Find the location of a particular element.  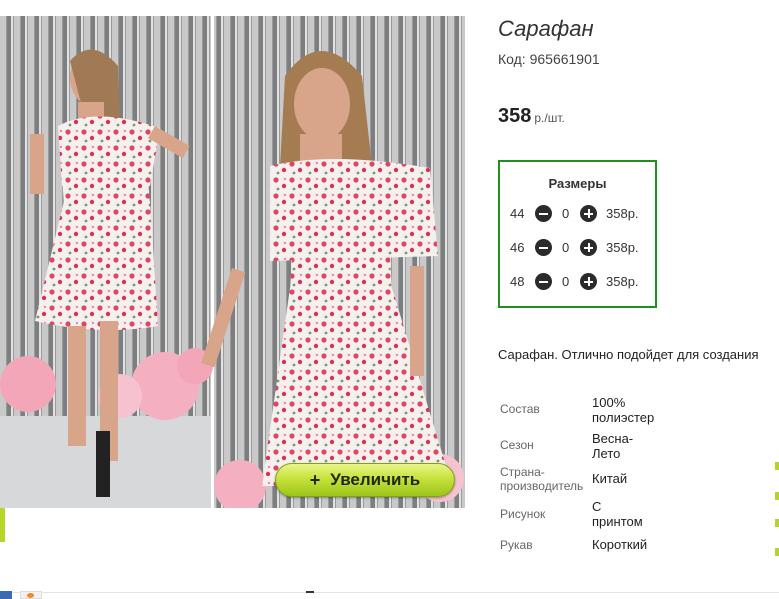

property-key: Сезон is located at coordinates (517, 445).